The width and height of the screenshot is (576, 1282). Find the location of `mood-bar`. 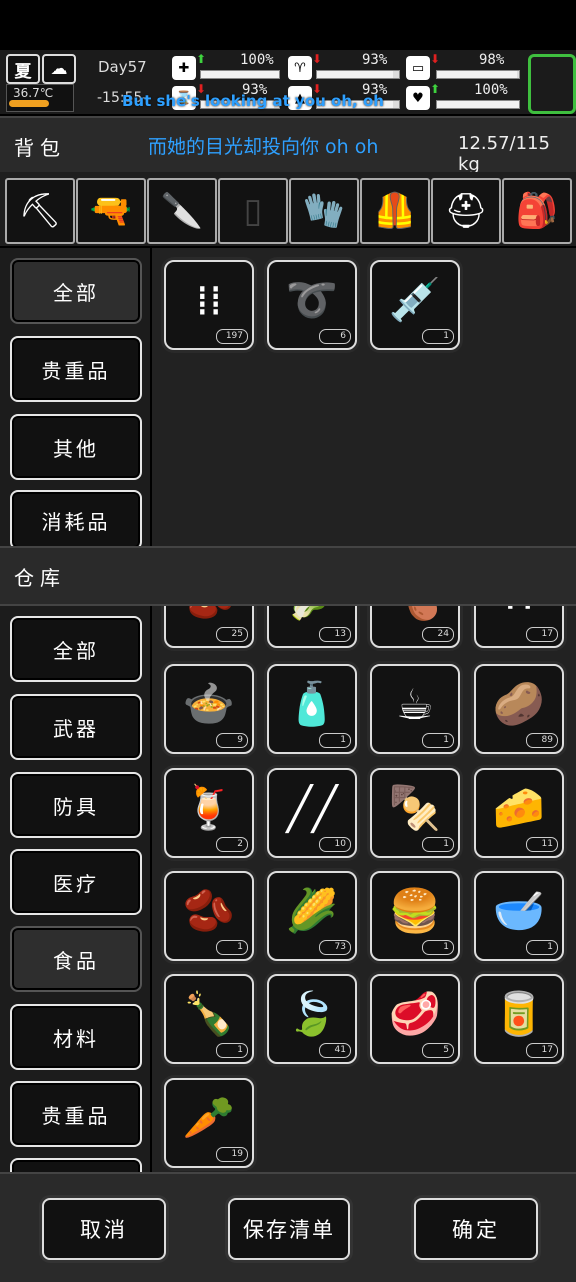

mood-bar is located at coordinates (478, 104).